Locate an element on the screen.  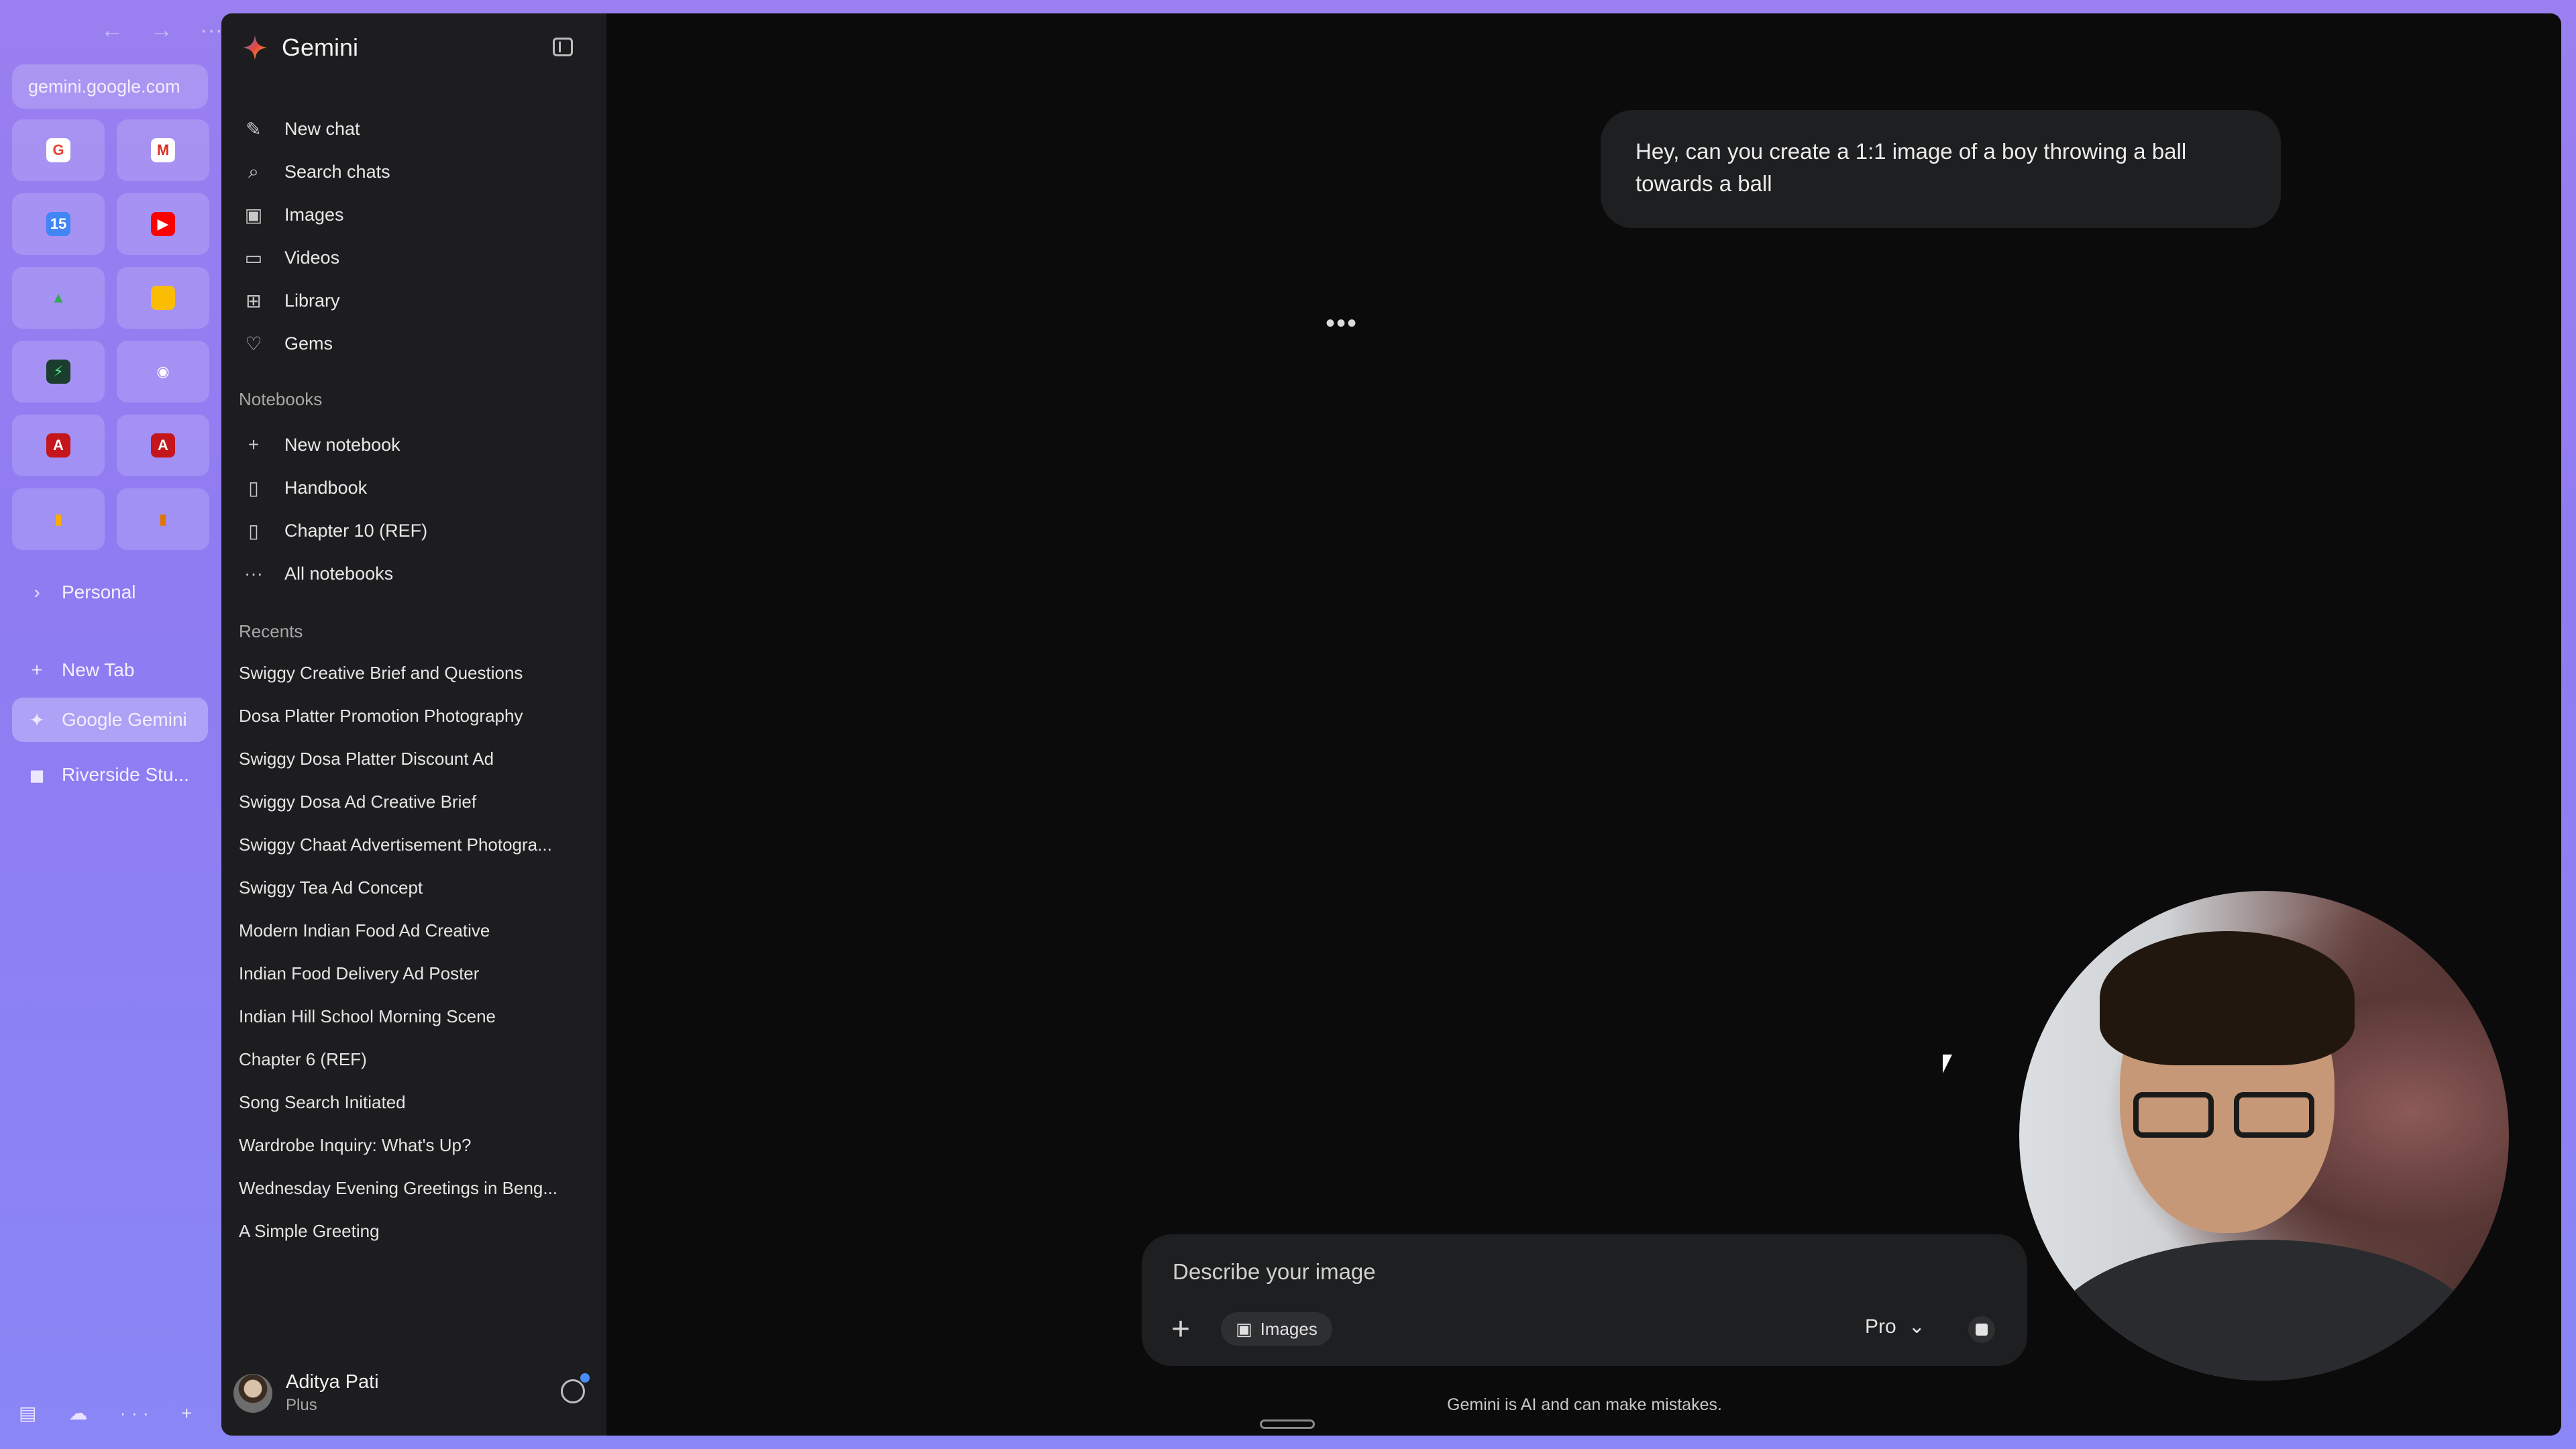
rail-folder-personal: › Personal is located at coordinates (110, 592).